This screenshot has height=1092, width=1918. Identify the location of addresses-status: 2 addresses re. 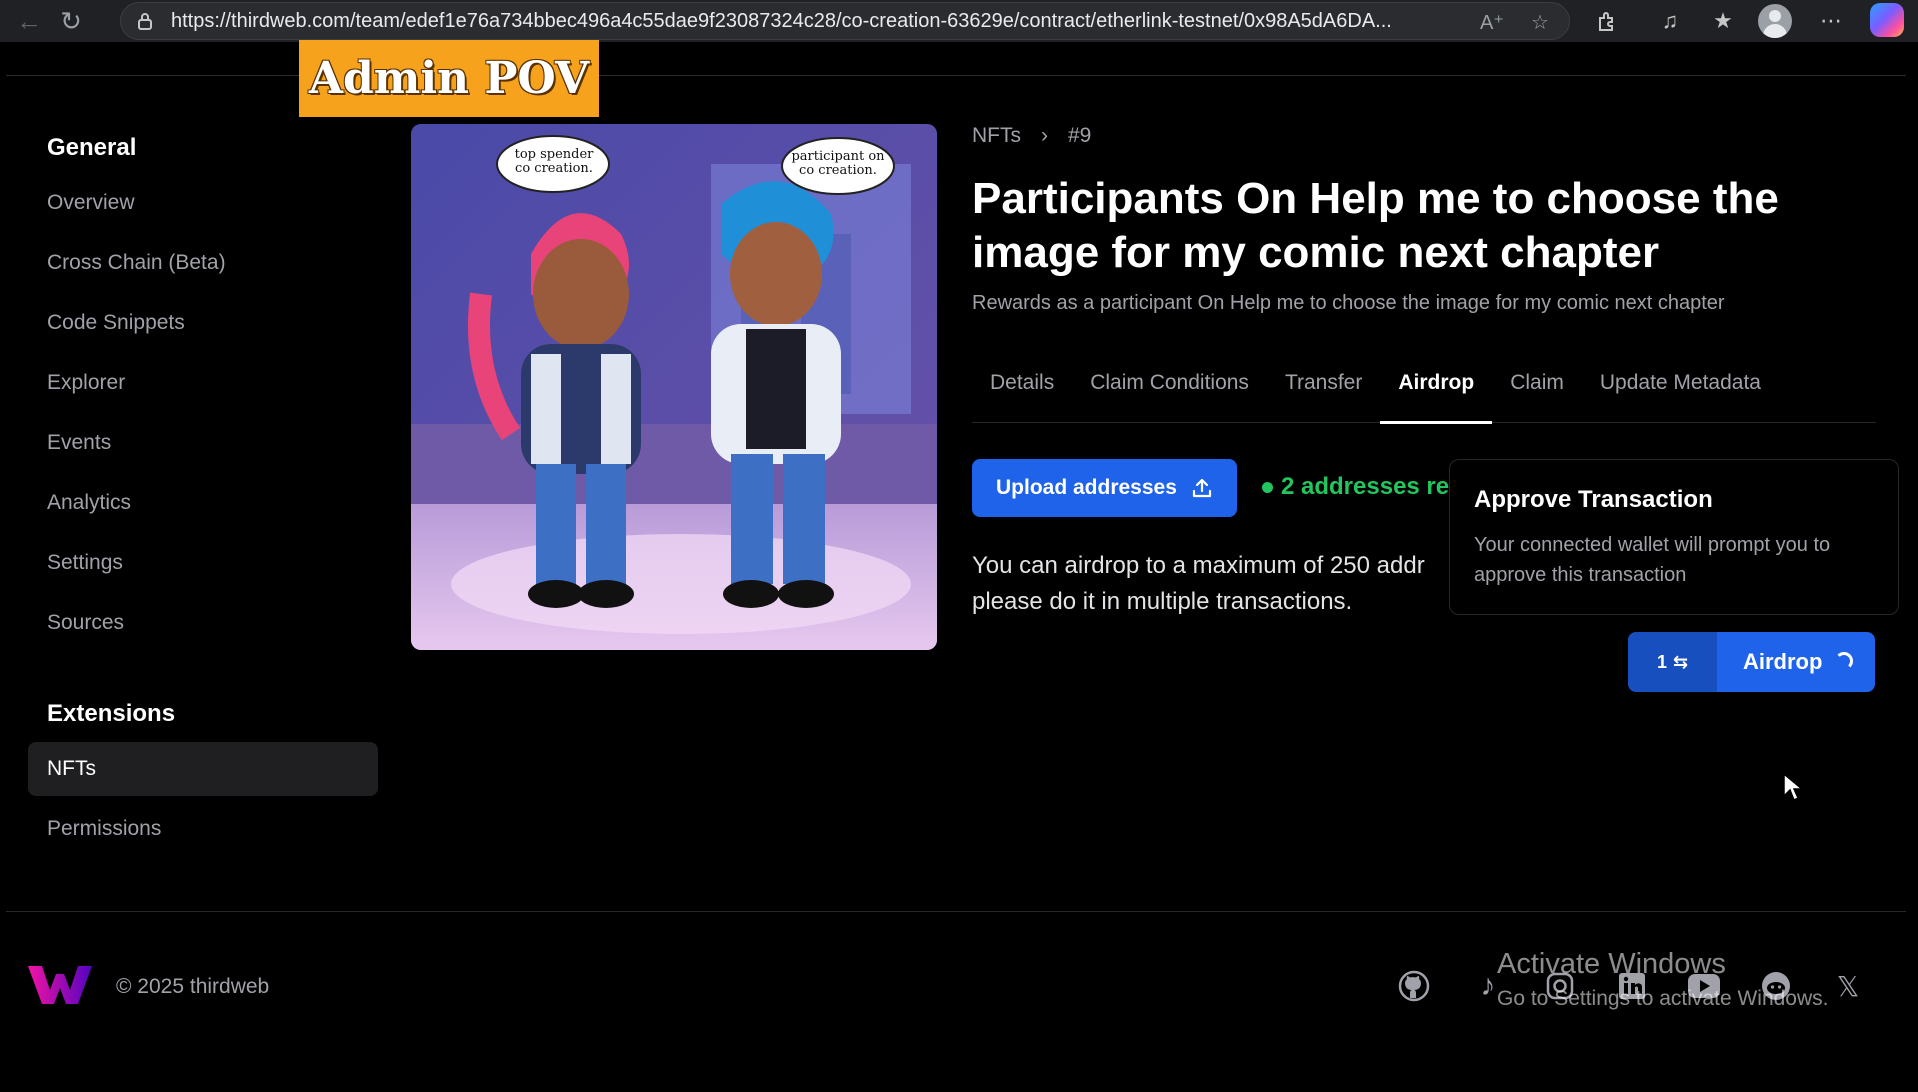
(1357, 487).